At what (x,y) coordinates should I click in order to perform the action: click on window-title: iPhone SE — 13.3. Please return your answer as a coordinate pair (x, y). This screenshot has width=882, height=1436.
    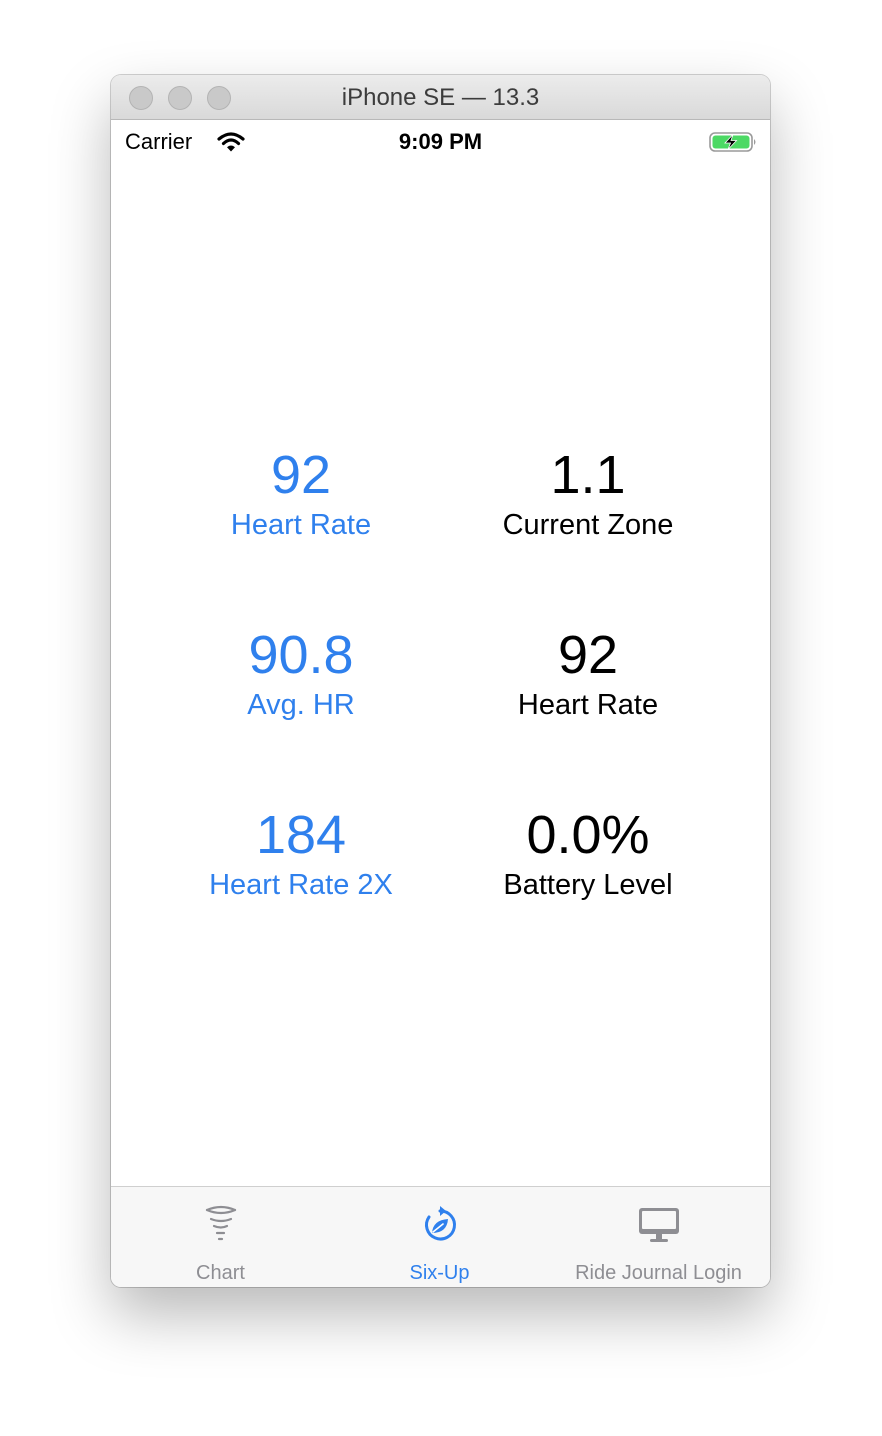
    Looking at the image, I should click on (440, 97).